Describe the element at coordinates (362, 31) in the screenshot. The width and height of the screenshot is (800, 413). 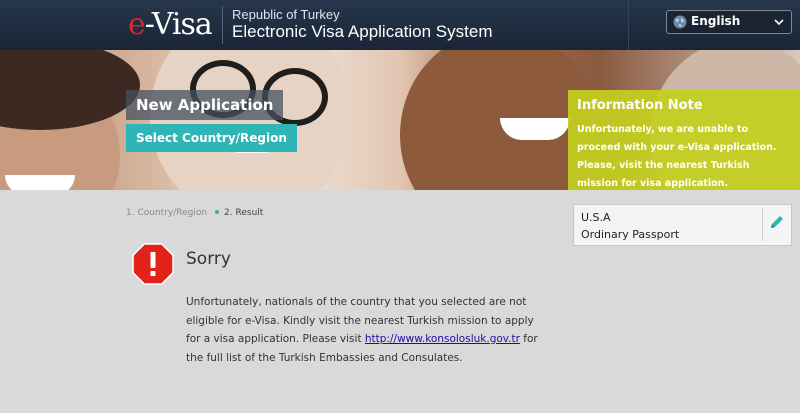
I see `system-title: Electronic Visa Application System` at that location.